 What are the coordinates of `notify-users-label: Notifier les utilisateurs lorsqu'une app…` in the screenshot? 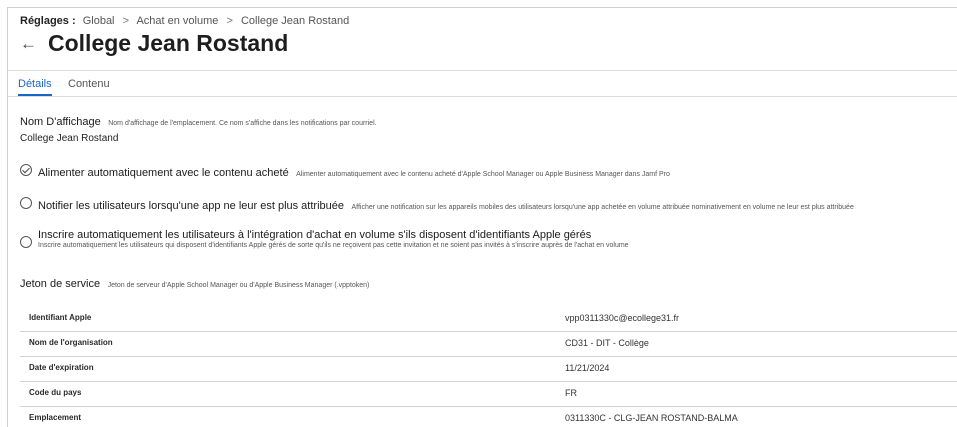 It's located at (191, 206).